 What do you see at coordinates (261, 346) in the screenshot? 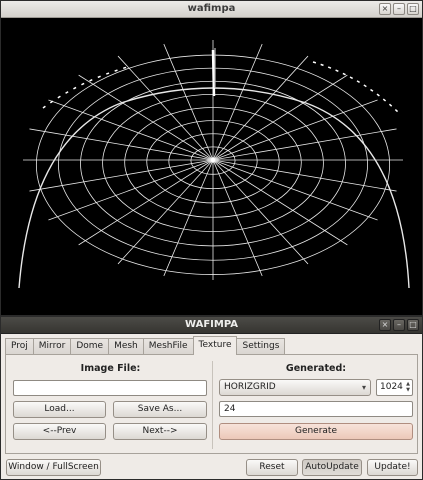
I see `tab-settings: Settings` at bounding box center [261, 346].